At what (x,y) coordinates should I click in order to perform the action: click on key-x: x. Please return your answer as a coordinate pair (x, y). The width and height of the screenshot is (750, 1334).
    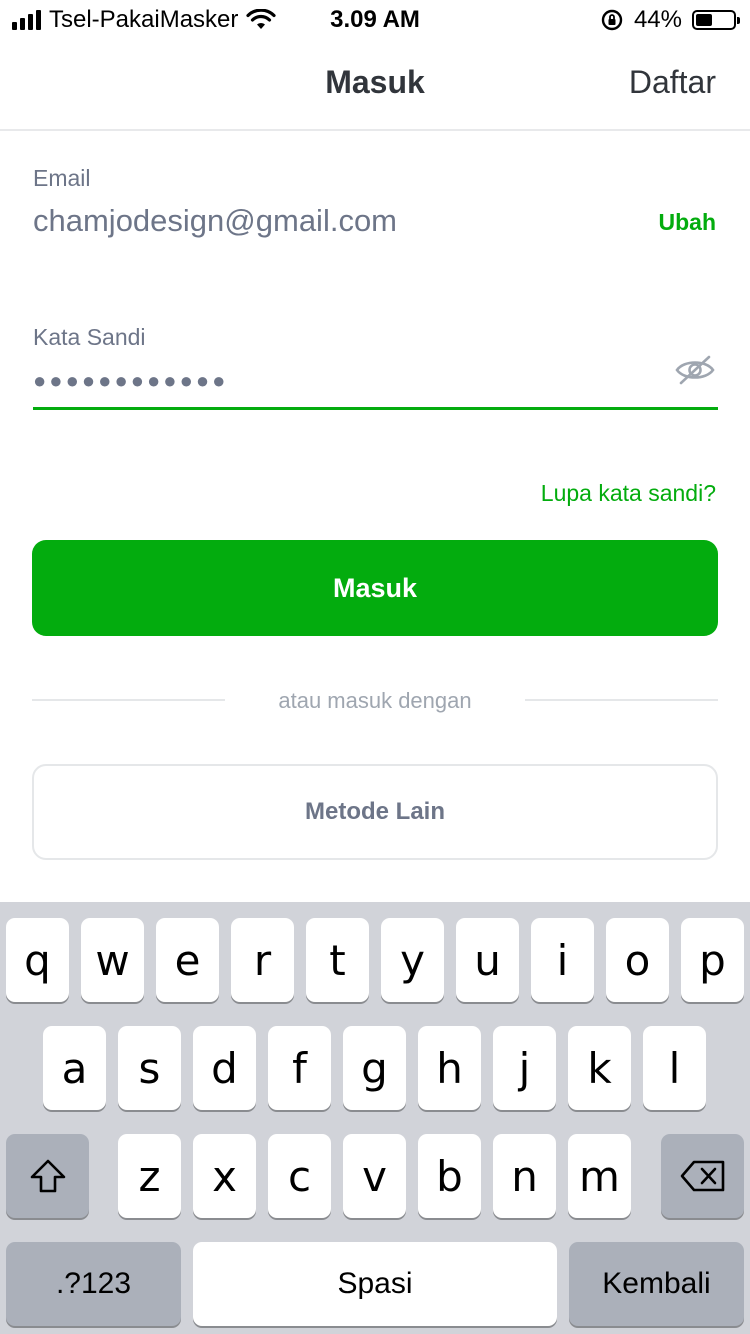
    Looking at the image, I should click on (224, 1176).